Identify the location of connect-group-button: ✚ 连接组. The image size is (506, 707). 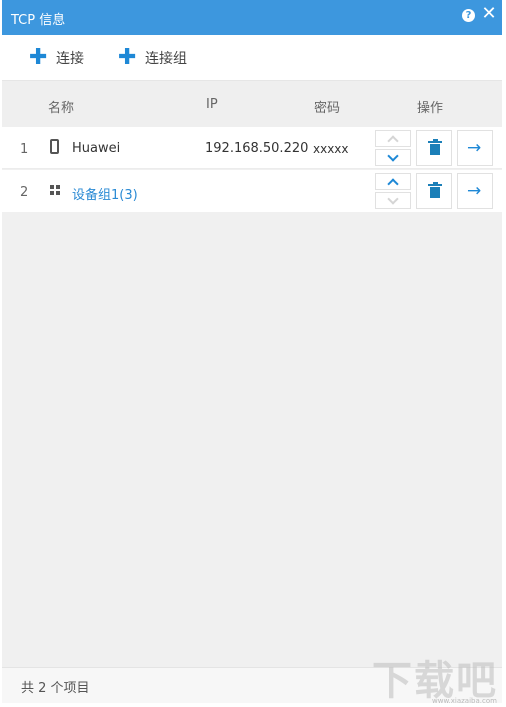
(152, 57).